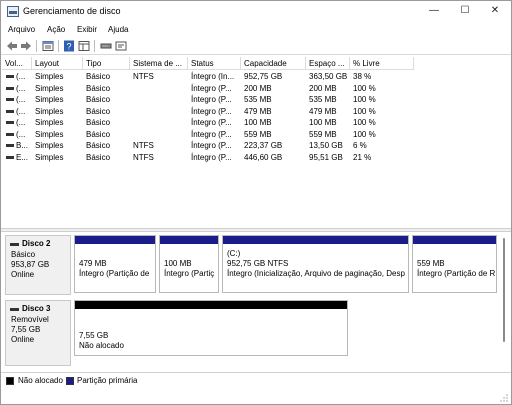 Image resolution: width=512 pixels, height=405 pixels. I want to click on column-header-status: Status, so click(214, 63).